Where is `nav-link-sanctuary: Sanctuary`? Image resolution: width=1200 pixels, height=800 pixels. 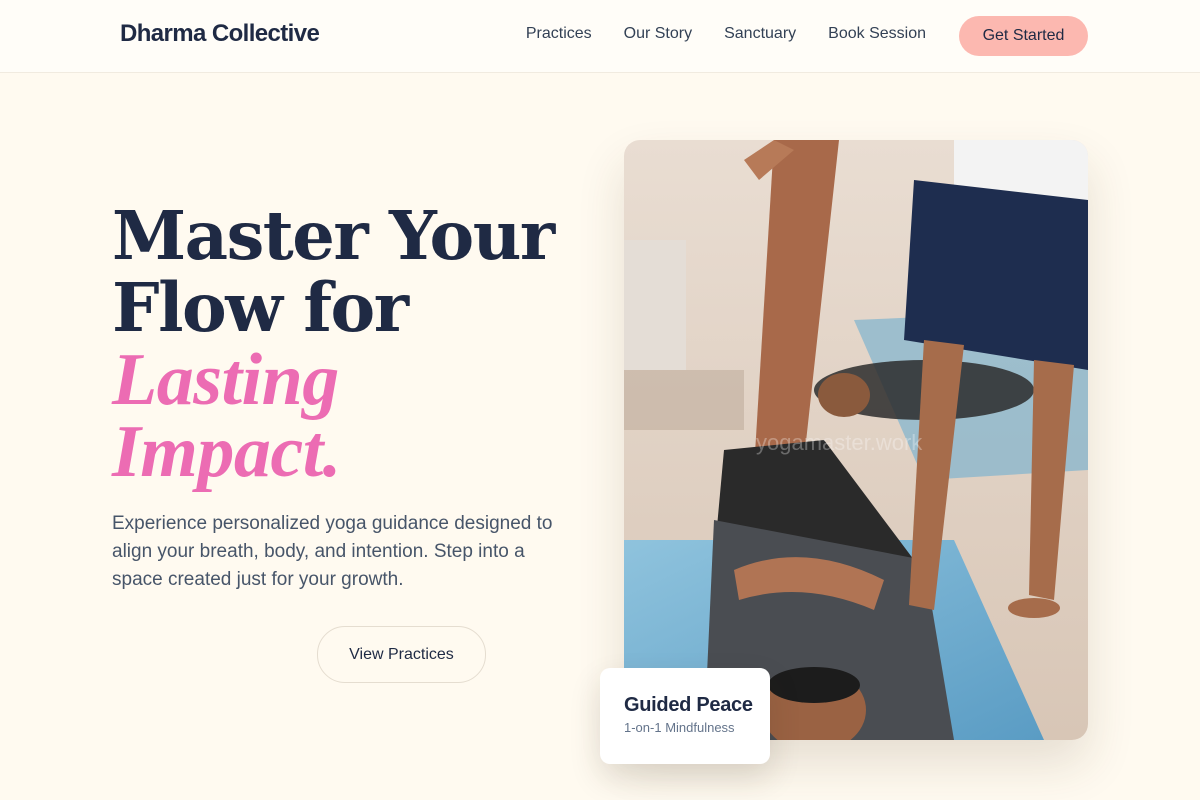 nav-link-sanctuary: Sanctuary is located at coordinates (760, 34).